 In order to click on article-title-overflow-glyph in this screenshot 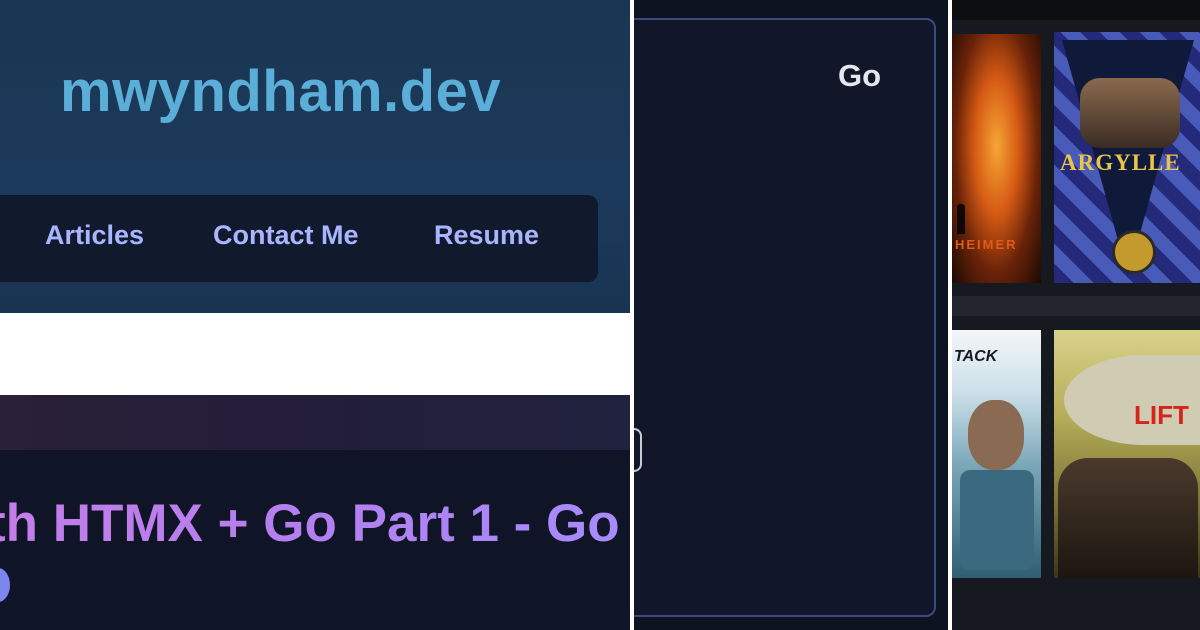, I will do `click(5, 585)`.